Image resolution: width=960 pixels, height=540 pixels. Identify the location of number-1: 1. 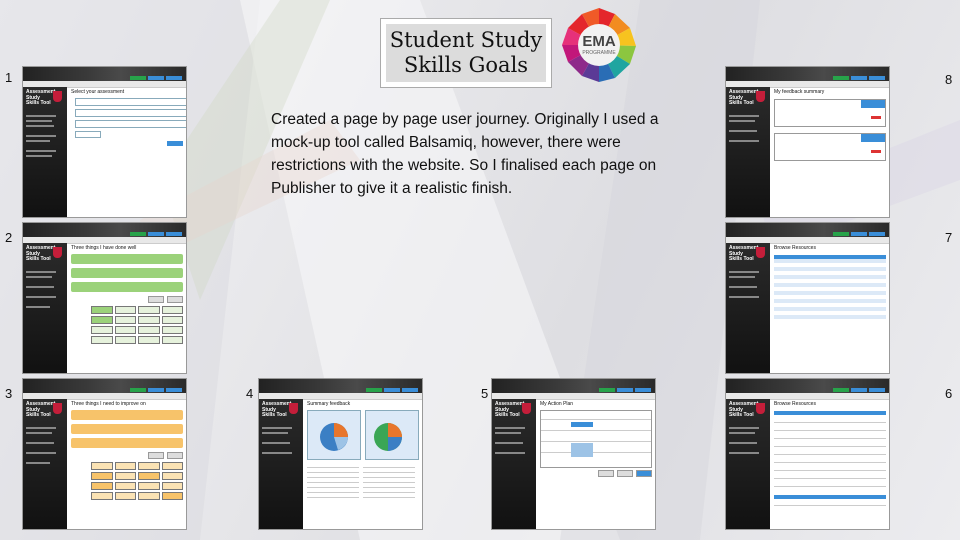
(9, 77).